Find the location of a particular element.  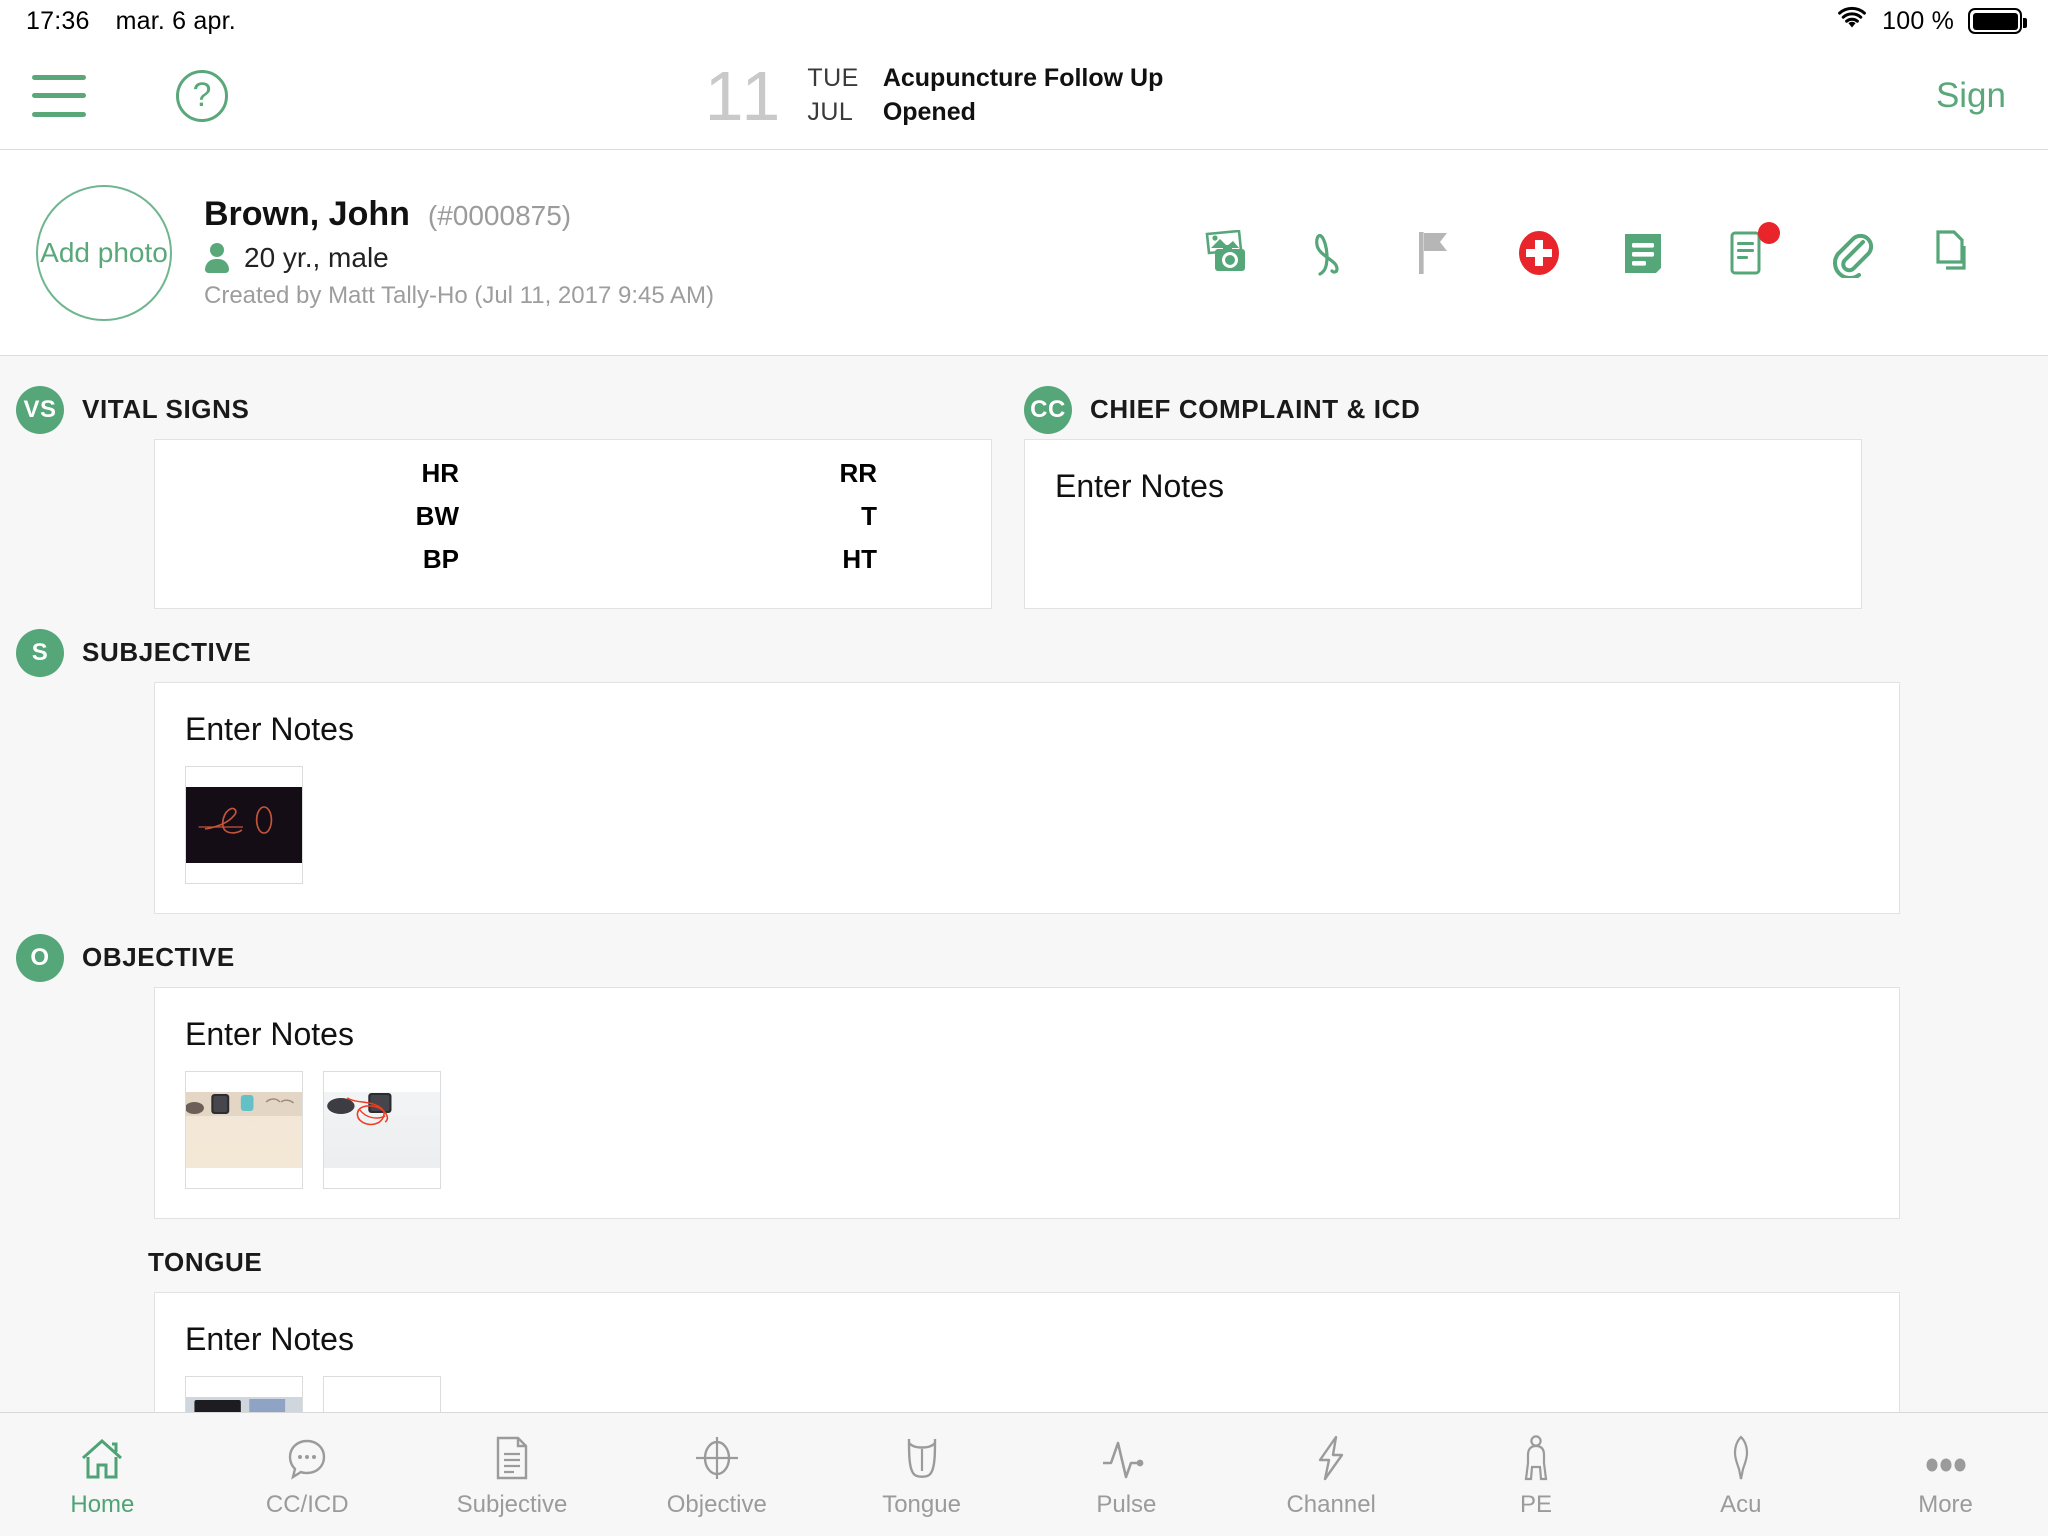

subjective-card: Enter Notes is located at coordinates (1027, 798).